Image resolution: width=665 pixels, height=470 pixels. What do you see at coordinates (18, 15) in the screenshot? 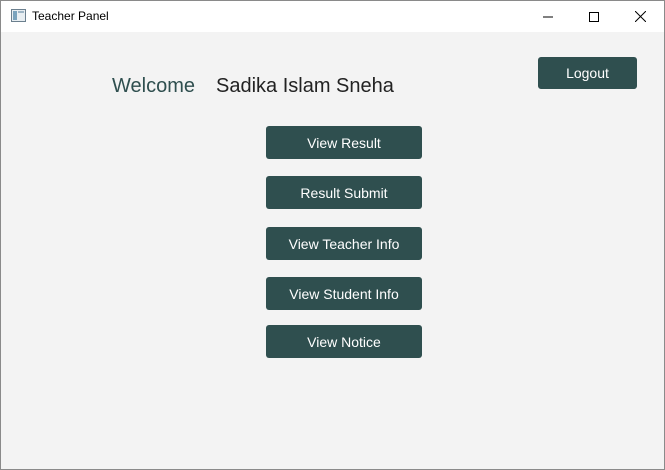
I see `app-window-icon` at bounding box center [18, 15].